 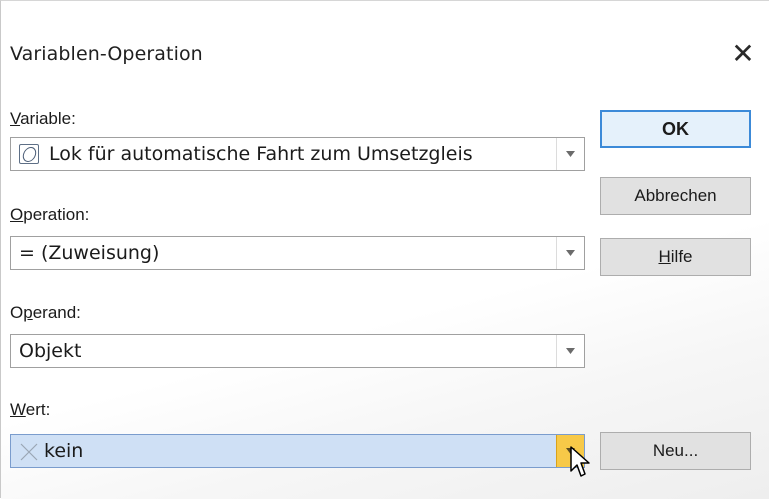 I want to click on wert-label: Wert:, so click(x=30, y=410).